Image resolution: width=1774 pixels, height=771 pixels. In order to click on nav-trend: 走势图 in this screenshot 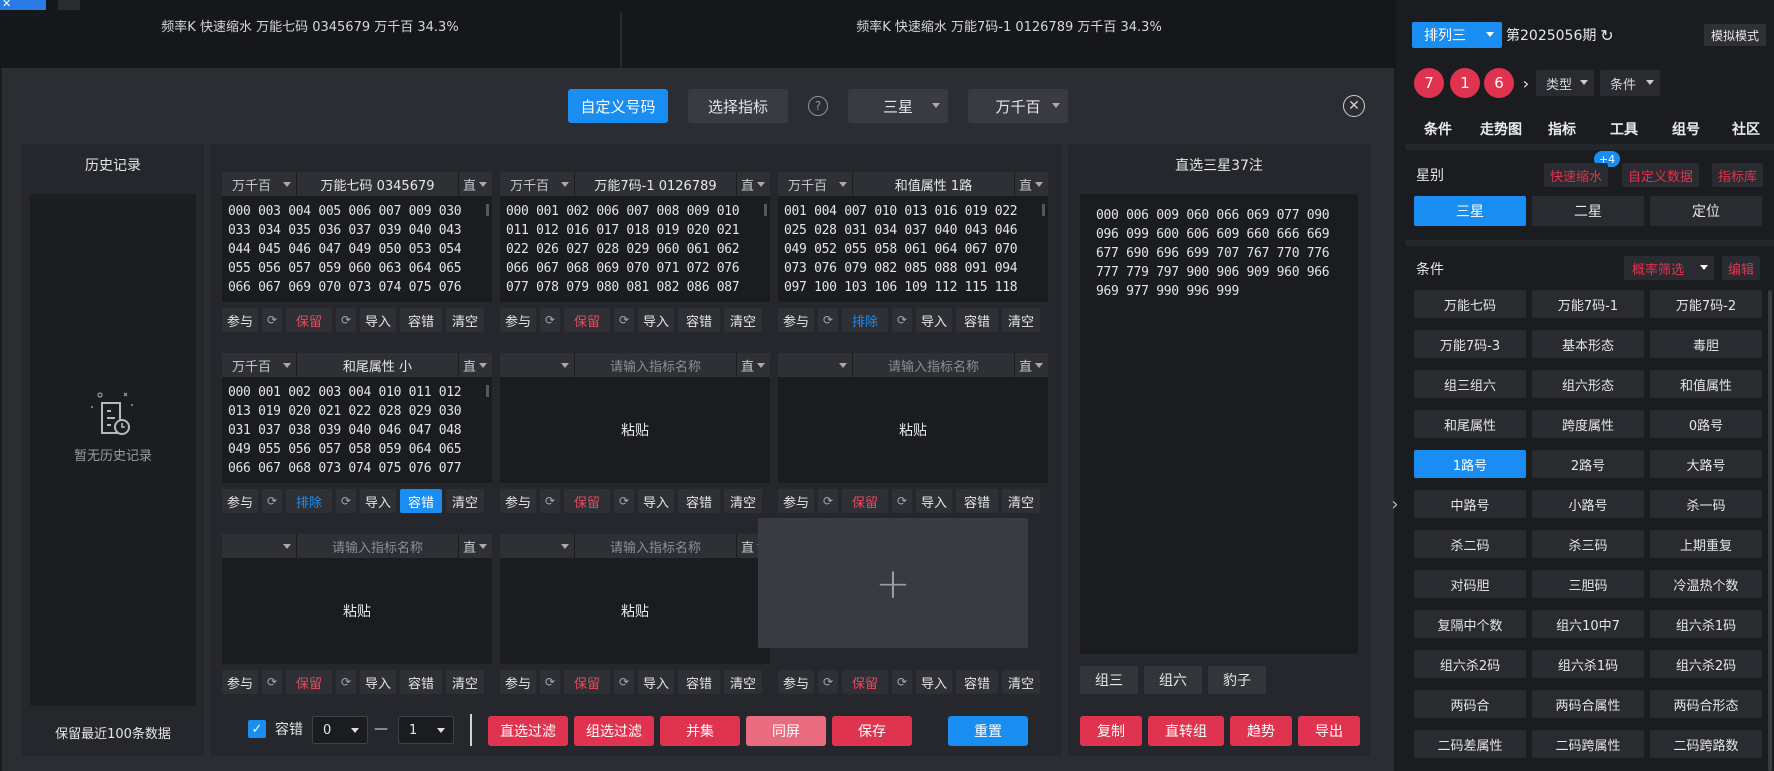, I will do `click(1501, 129)`.